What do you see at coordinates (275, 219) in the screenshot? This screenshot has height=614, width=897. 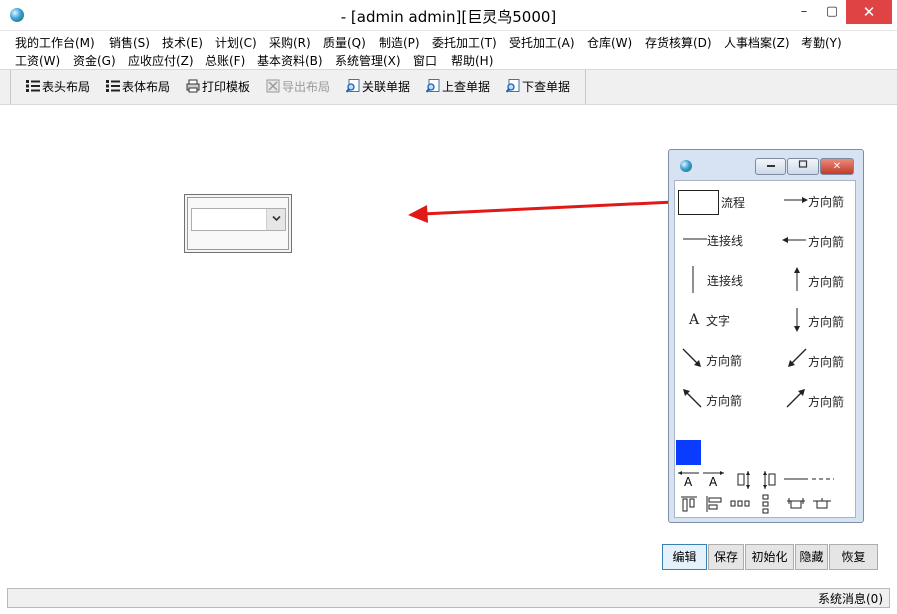 I see `chevron-down-icon` at bounding box center [275, 219].